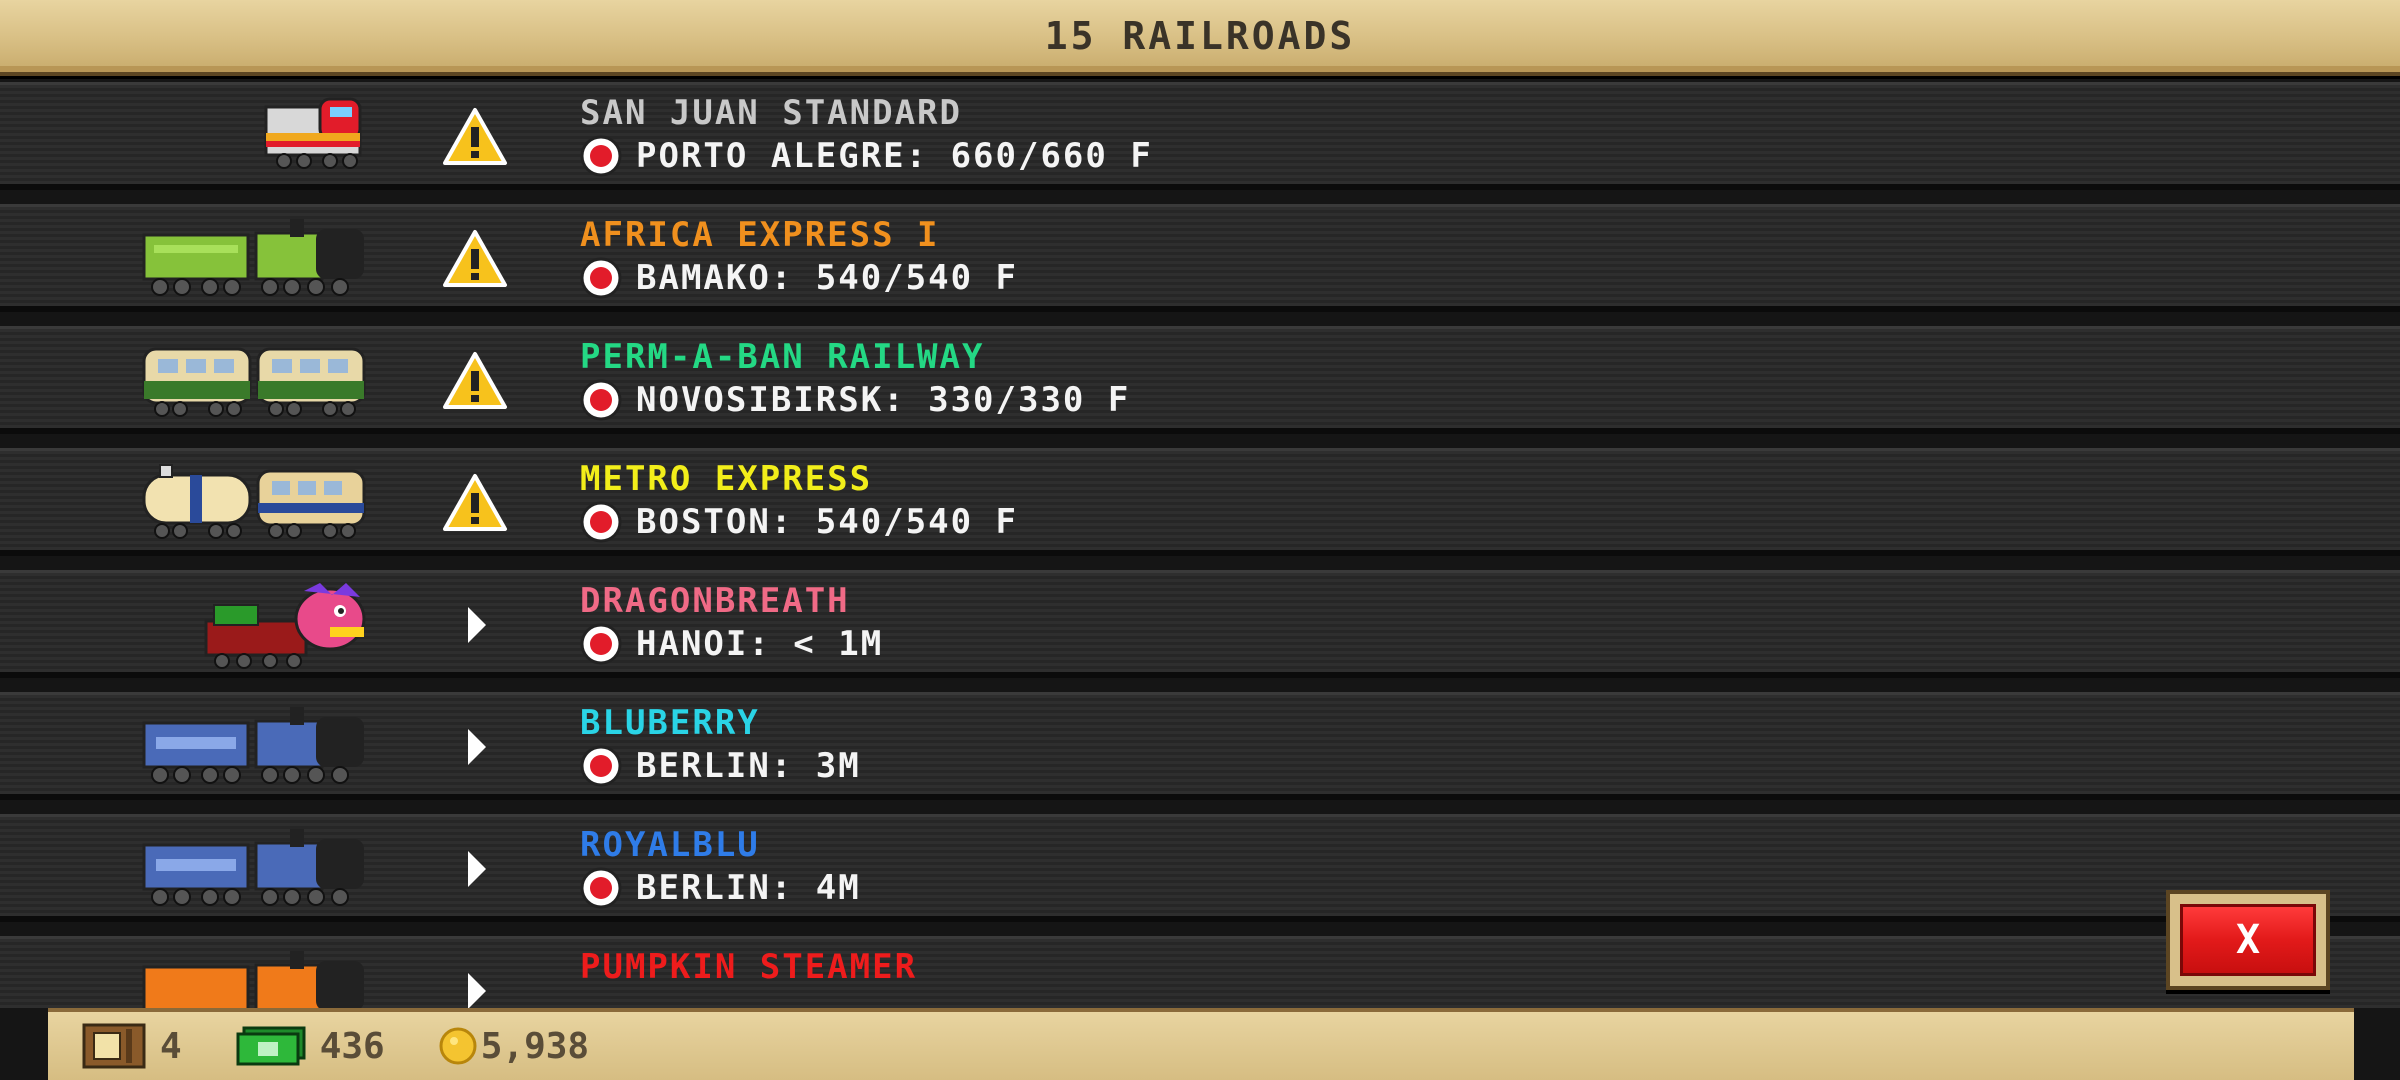 This screenshot has width=2400, height=1080. What do you see at coordinates (255, 977) in the screenshot?
I see `train-sprite-steam-orange` at bounding box center [255, 977].